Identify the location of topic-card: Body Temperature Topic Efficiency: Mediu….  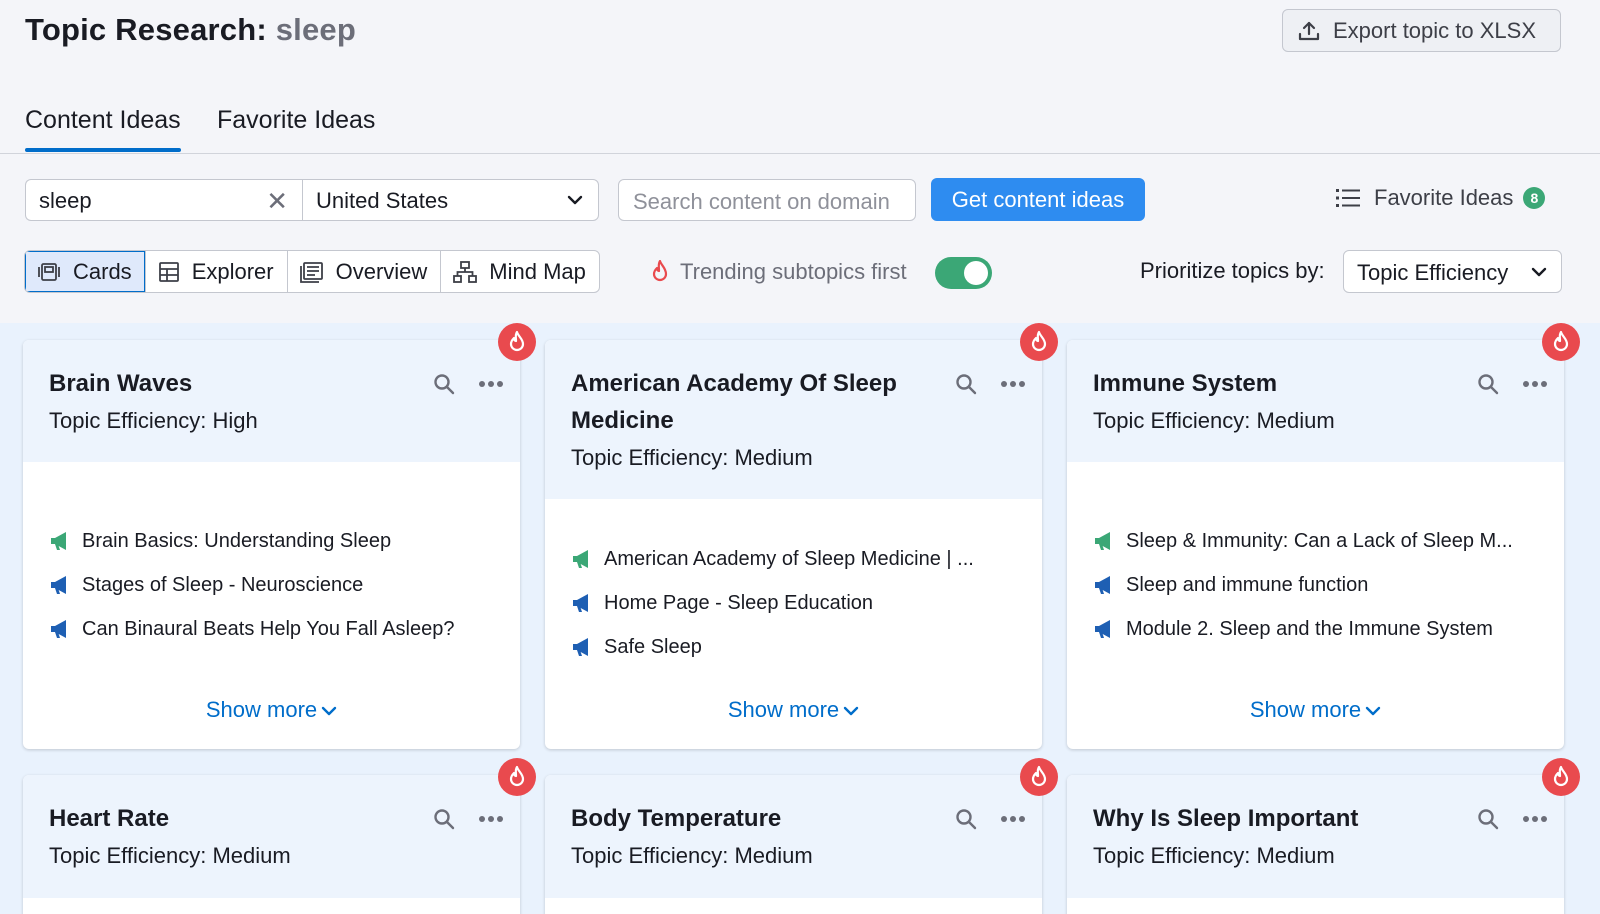
(793, 844).